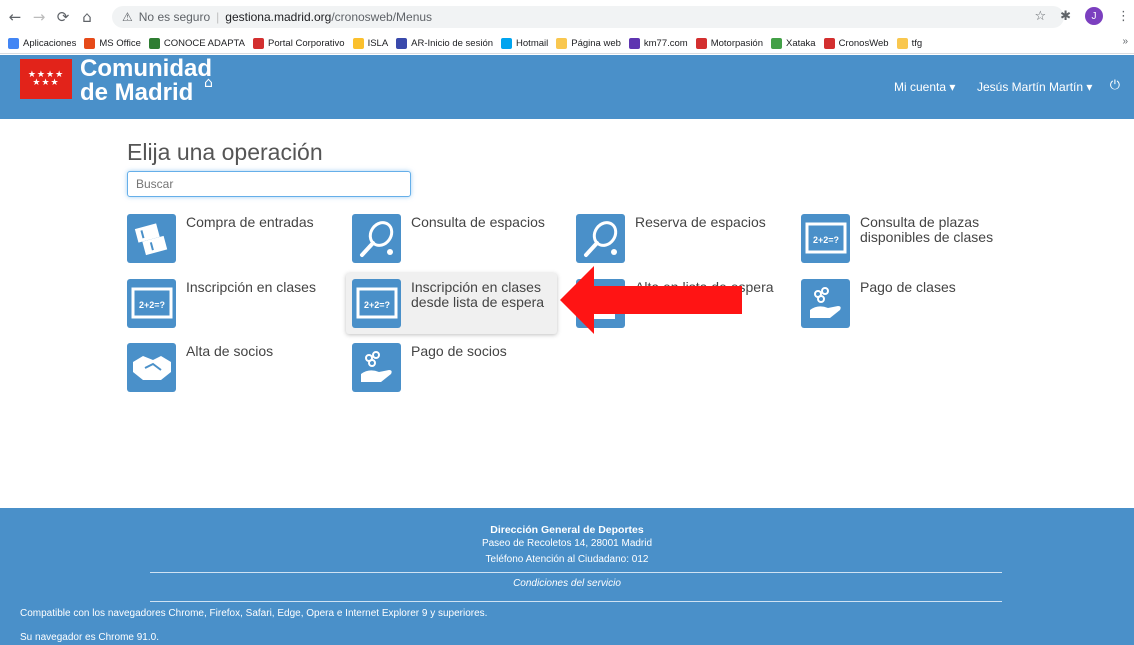  Describe the element at coordinates (151, 238) in the screenshot. I see `tickets-icon` at that location.